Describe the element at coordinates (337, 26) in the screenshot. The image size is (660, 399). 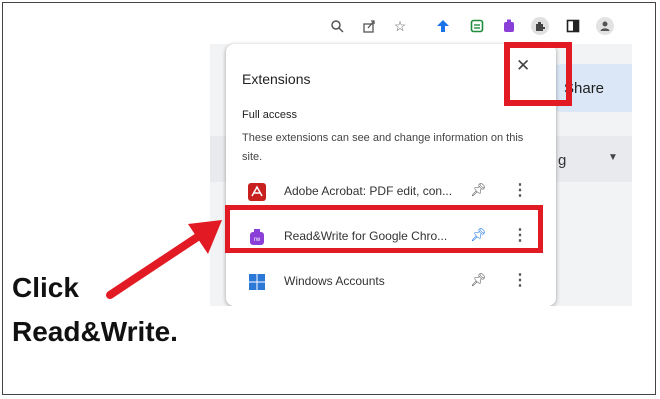
I see `zoom-icon` at that location.